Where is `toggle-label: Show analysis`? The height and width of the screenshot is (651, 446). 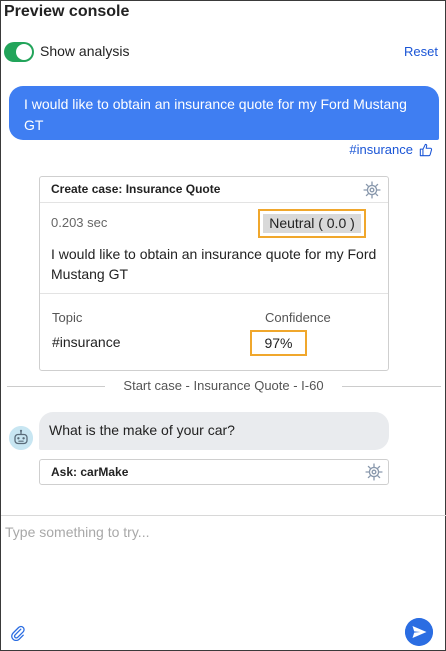 toggle-label: Show analysis is located at coordinates (85, 51).